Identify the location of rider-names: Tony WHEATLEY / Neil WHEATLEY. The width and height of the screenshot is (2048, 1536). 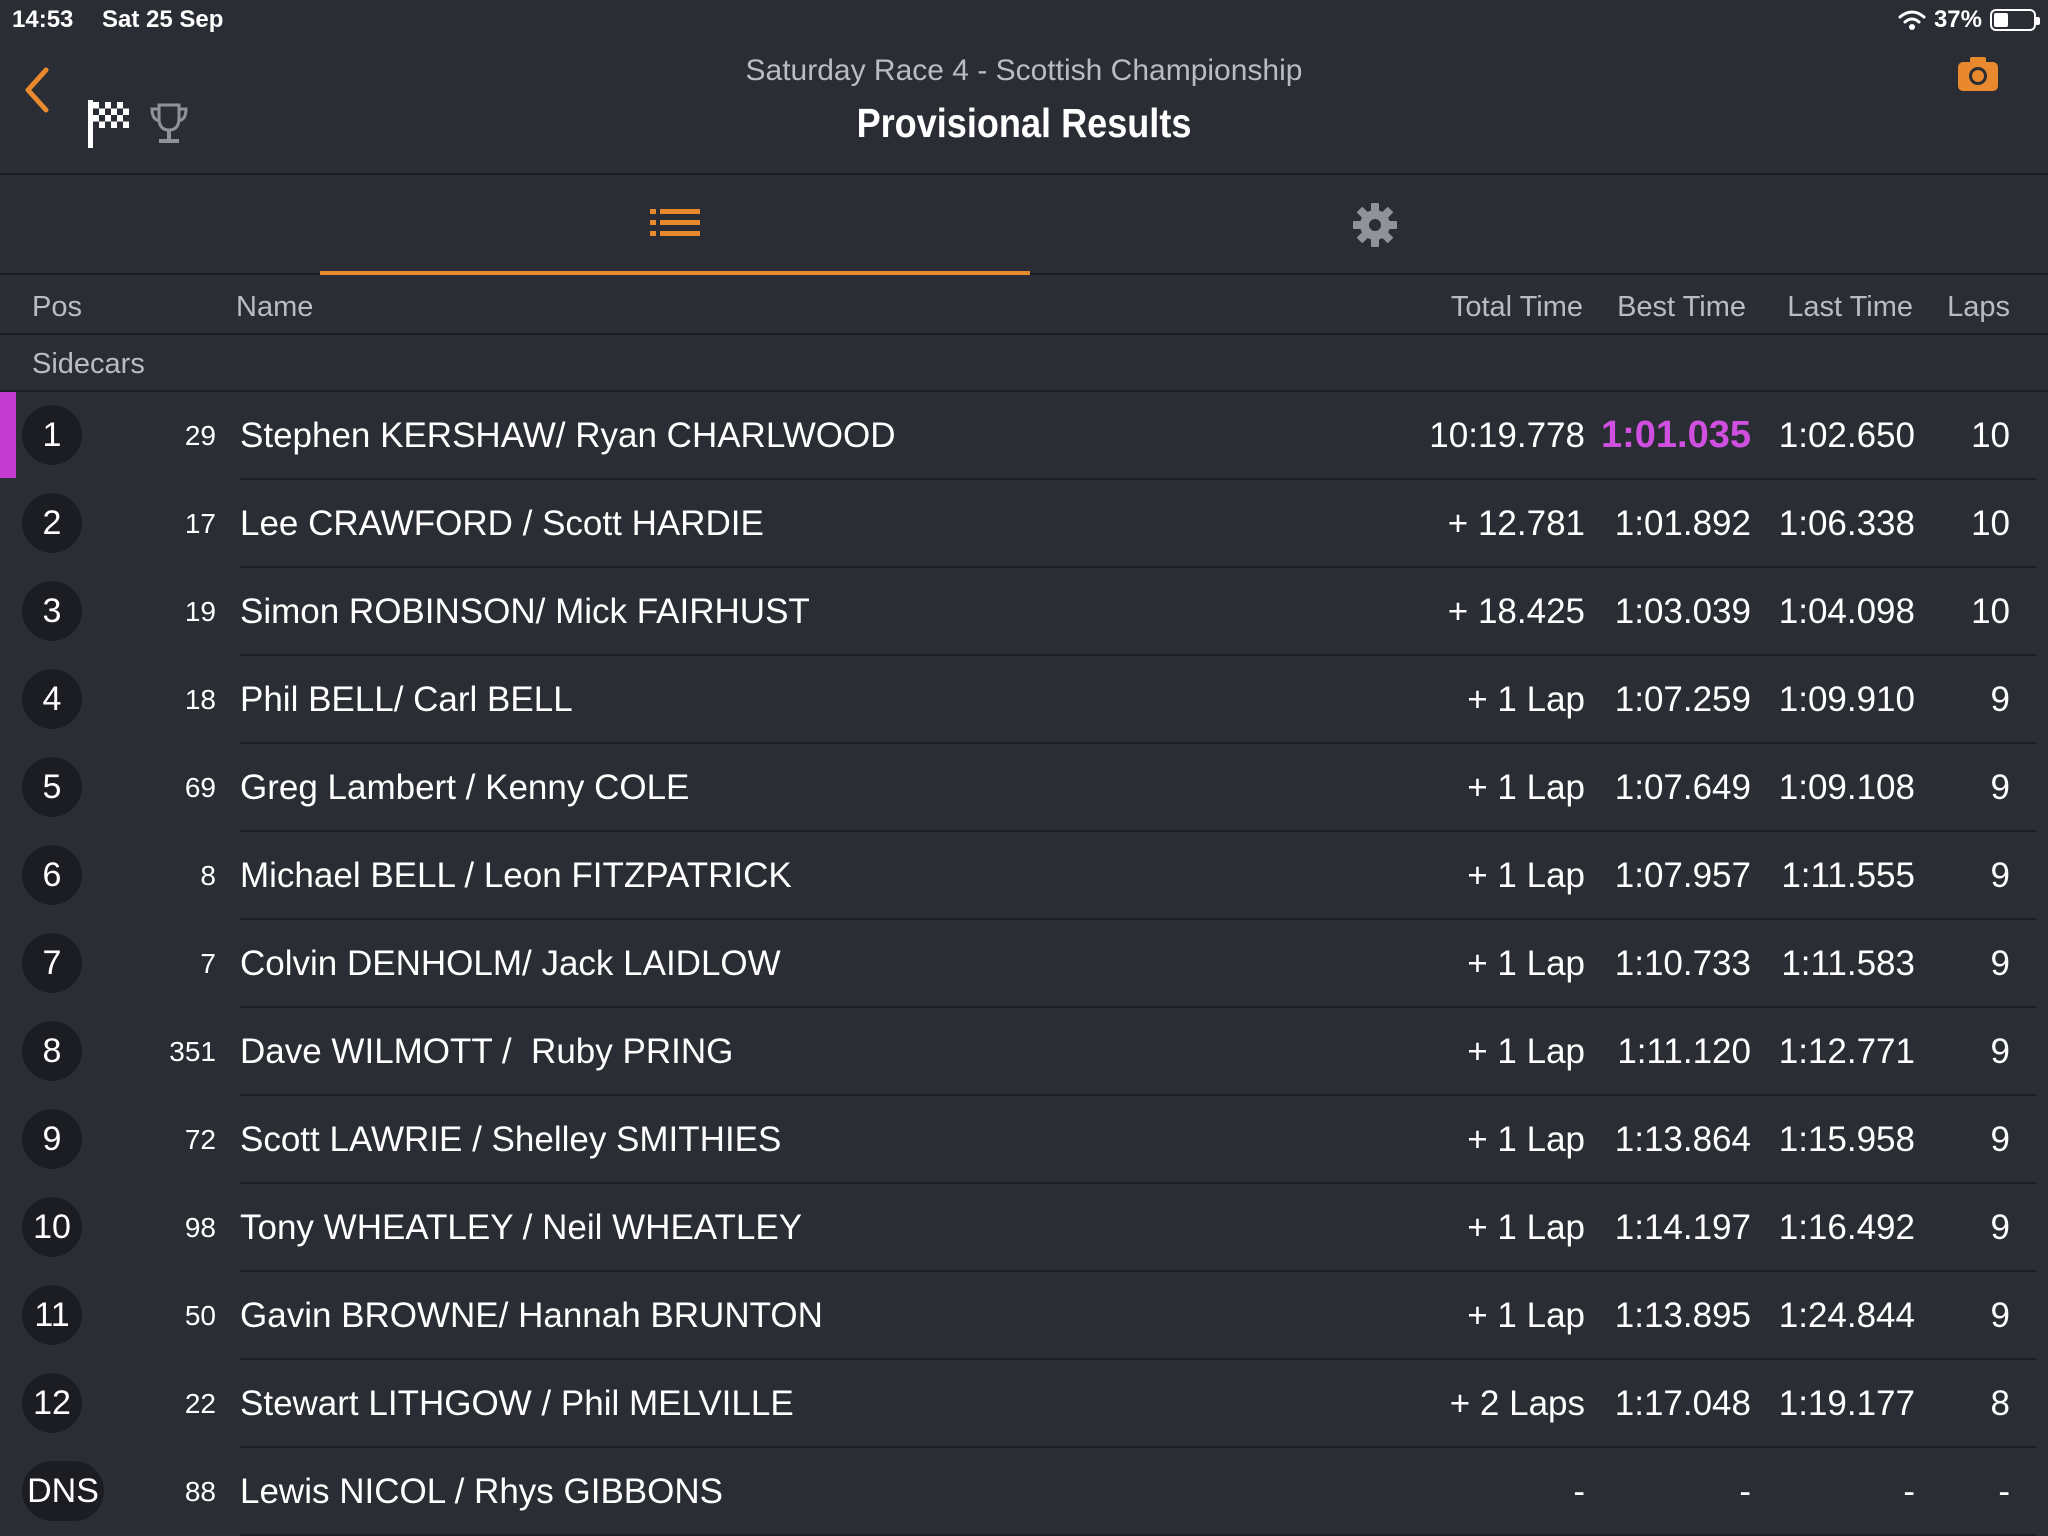
(521, 1227).